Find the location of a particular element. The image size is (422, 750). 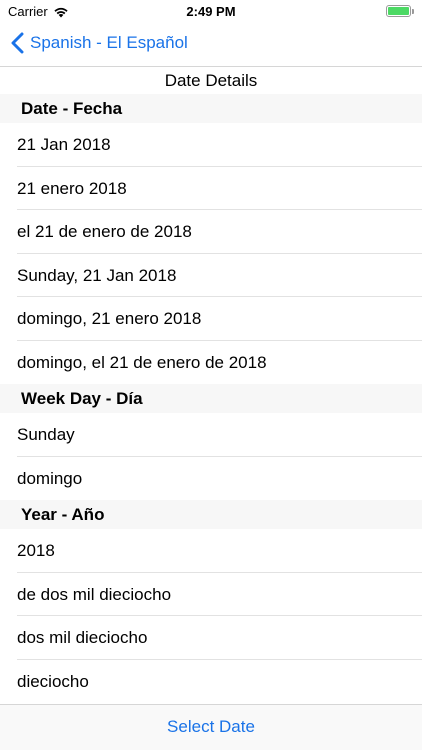

table-row: dos mil dieciocho is located at coordinates (211, 638).